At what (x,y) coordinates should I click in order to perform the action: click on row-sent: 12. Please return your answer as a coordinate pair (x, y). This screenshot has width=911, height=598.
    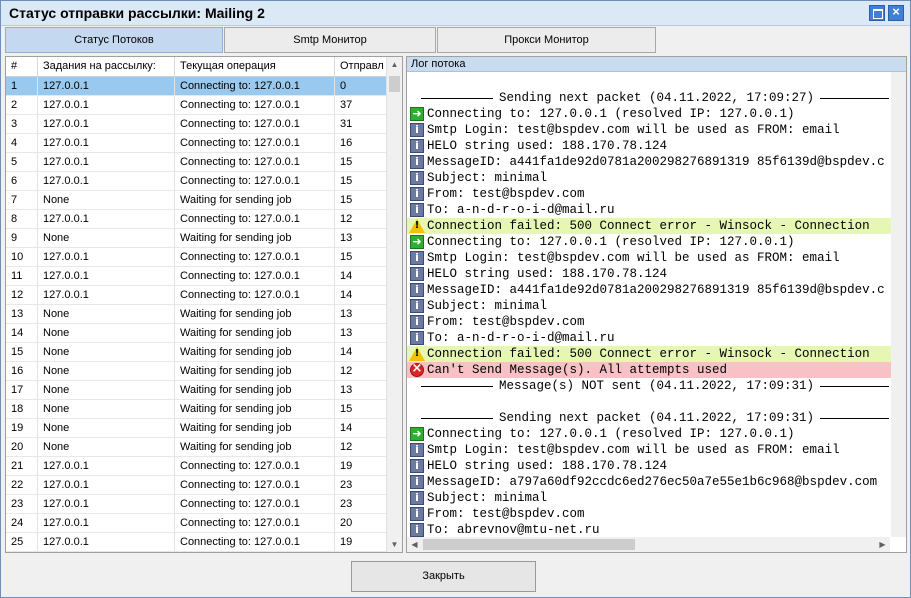
    Looking at the image, I should click on (362, 219).